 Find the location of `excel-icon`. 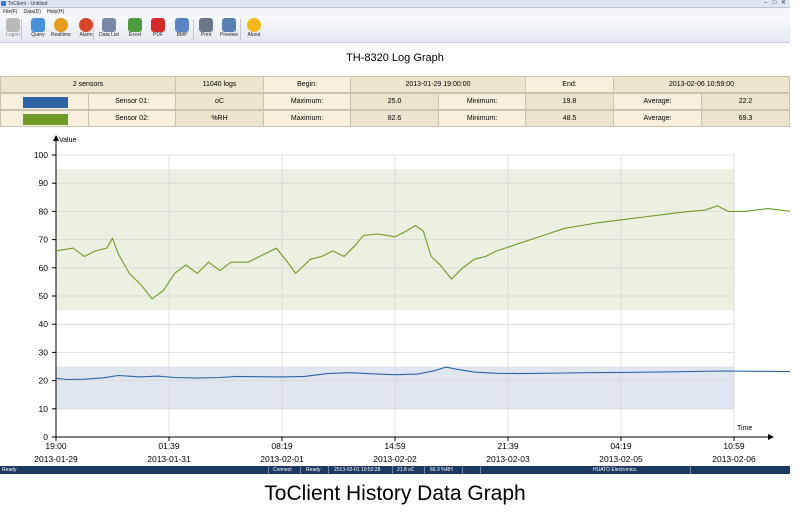

excel-icon is located at coordinates (135, 25).